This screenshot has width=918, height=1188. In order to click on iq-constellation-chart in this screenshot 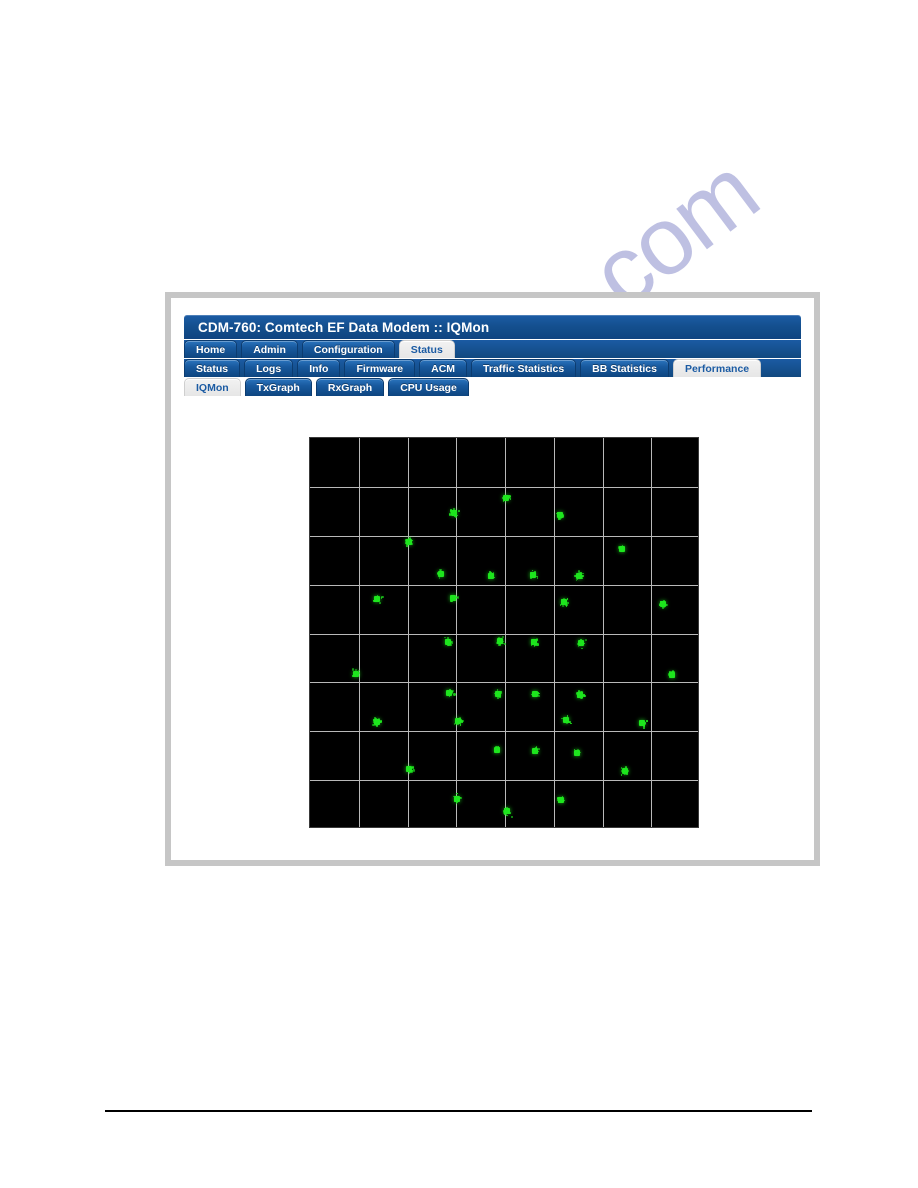, I will do `click(504, 632)`.